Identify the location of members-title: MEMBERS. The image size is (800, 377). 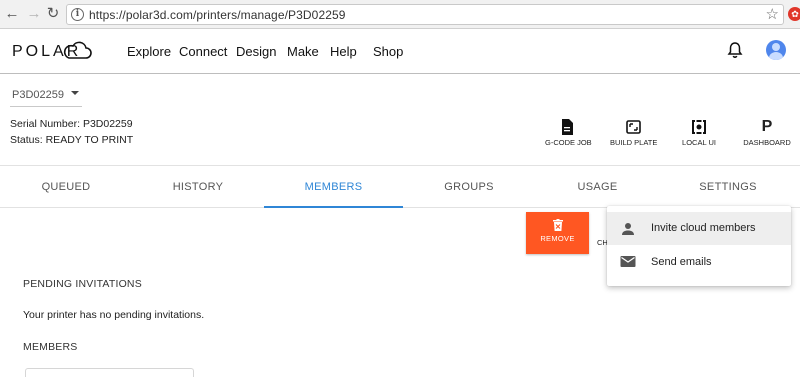
(50, 347).